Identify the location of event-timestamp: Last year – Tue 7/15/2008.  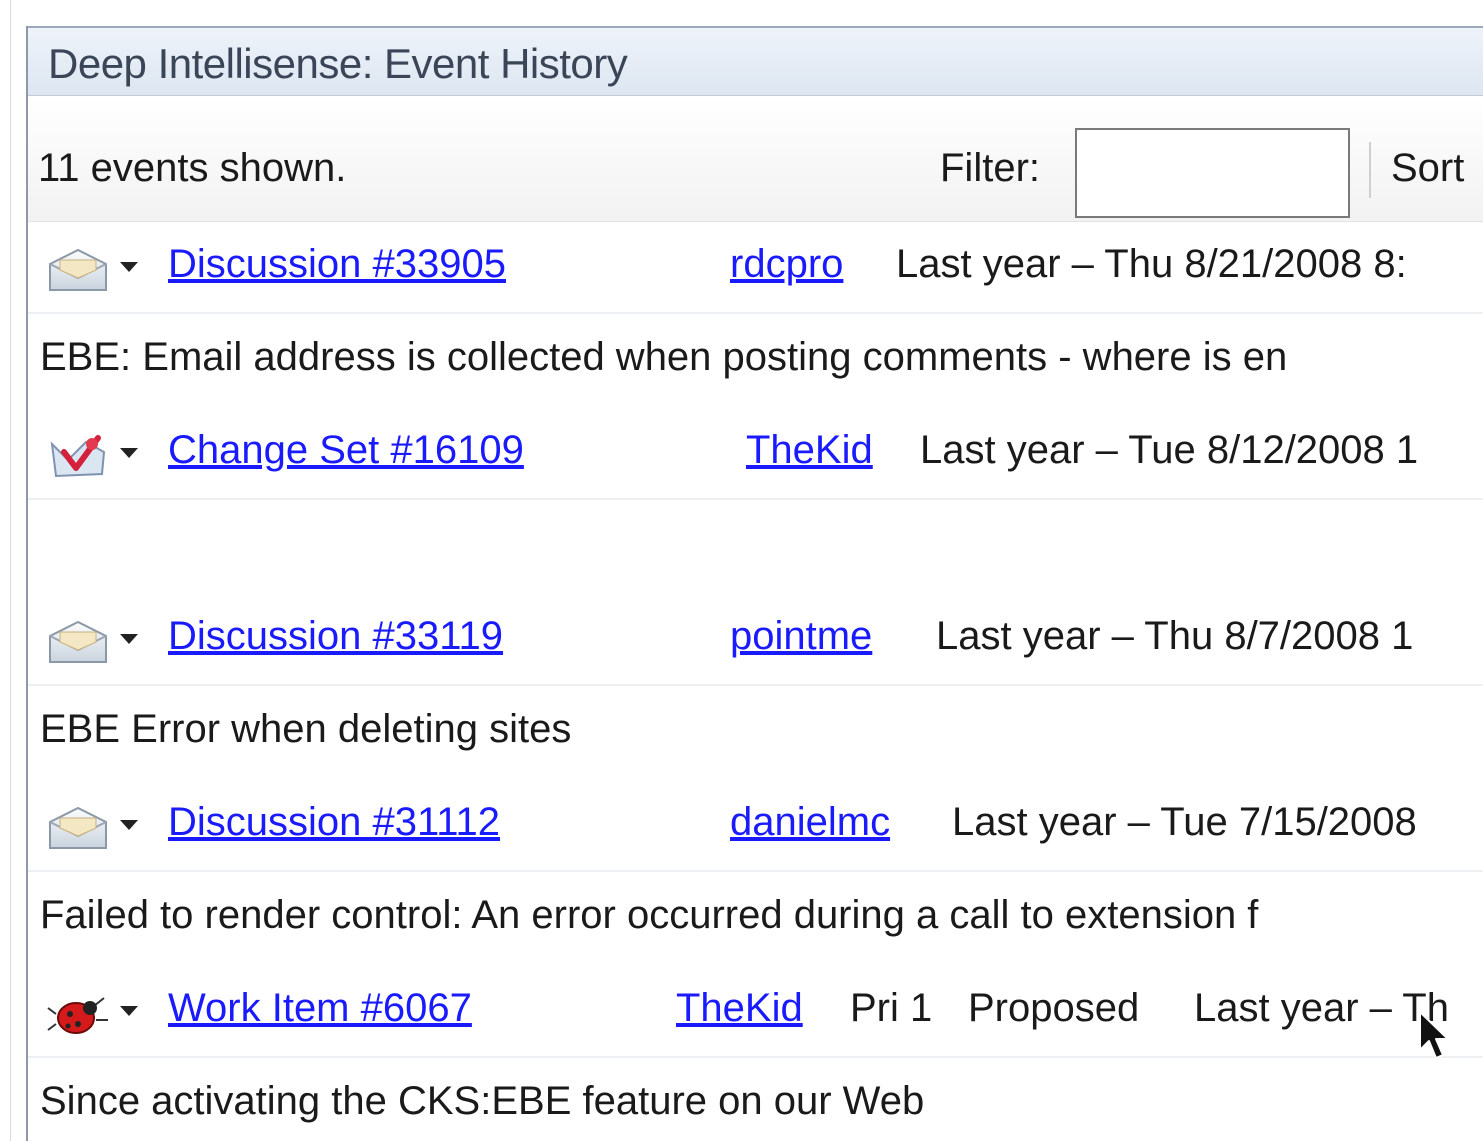
(1184, 822).